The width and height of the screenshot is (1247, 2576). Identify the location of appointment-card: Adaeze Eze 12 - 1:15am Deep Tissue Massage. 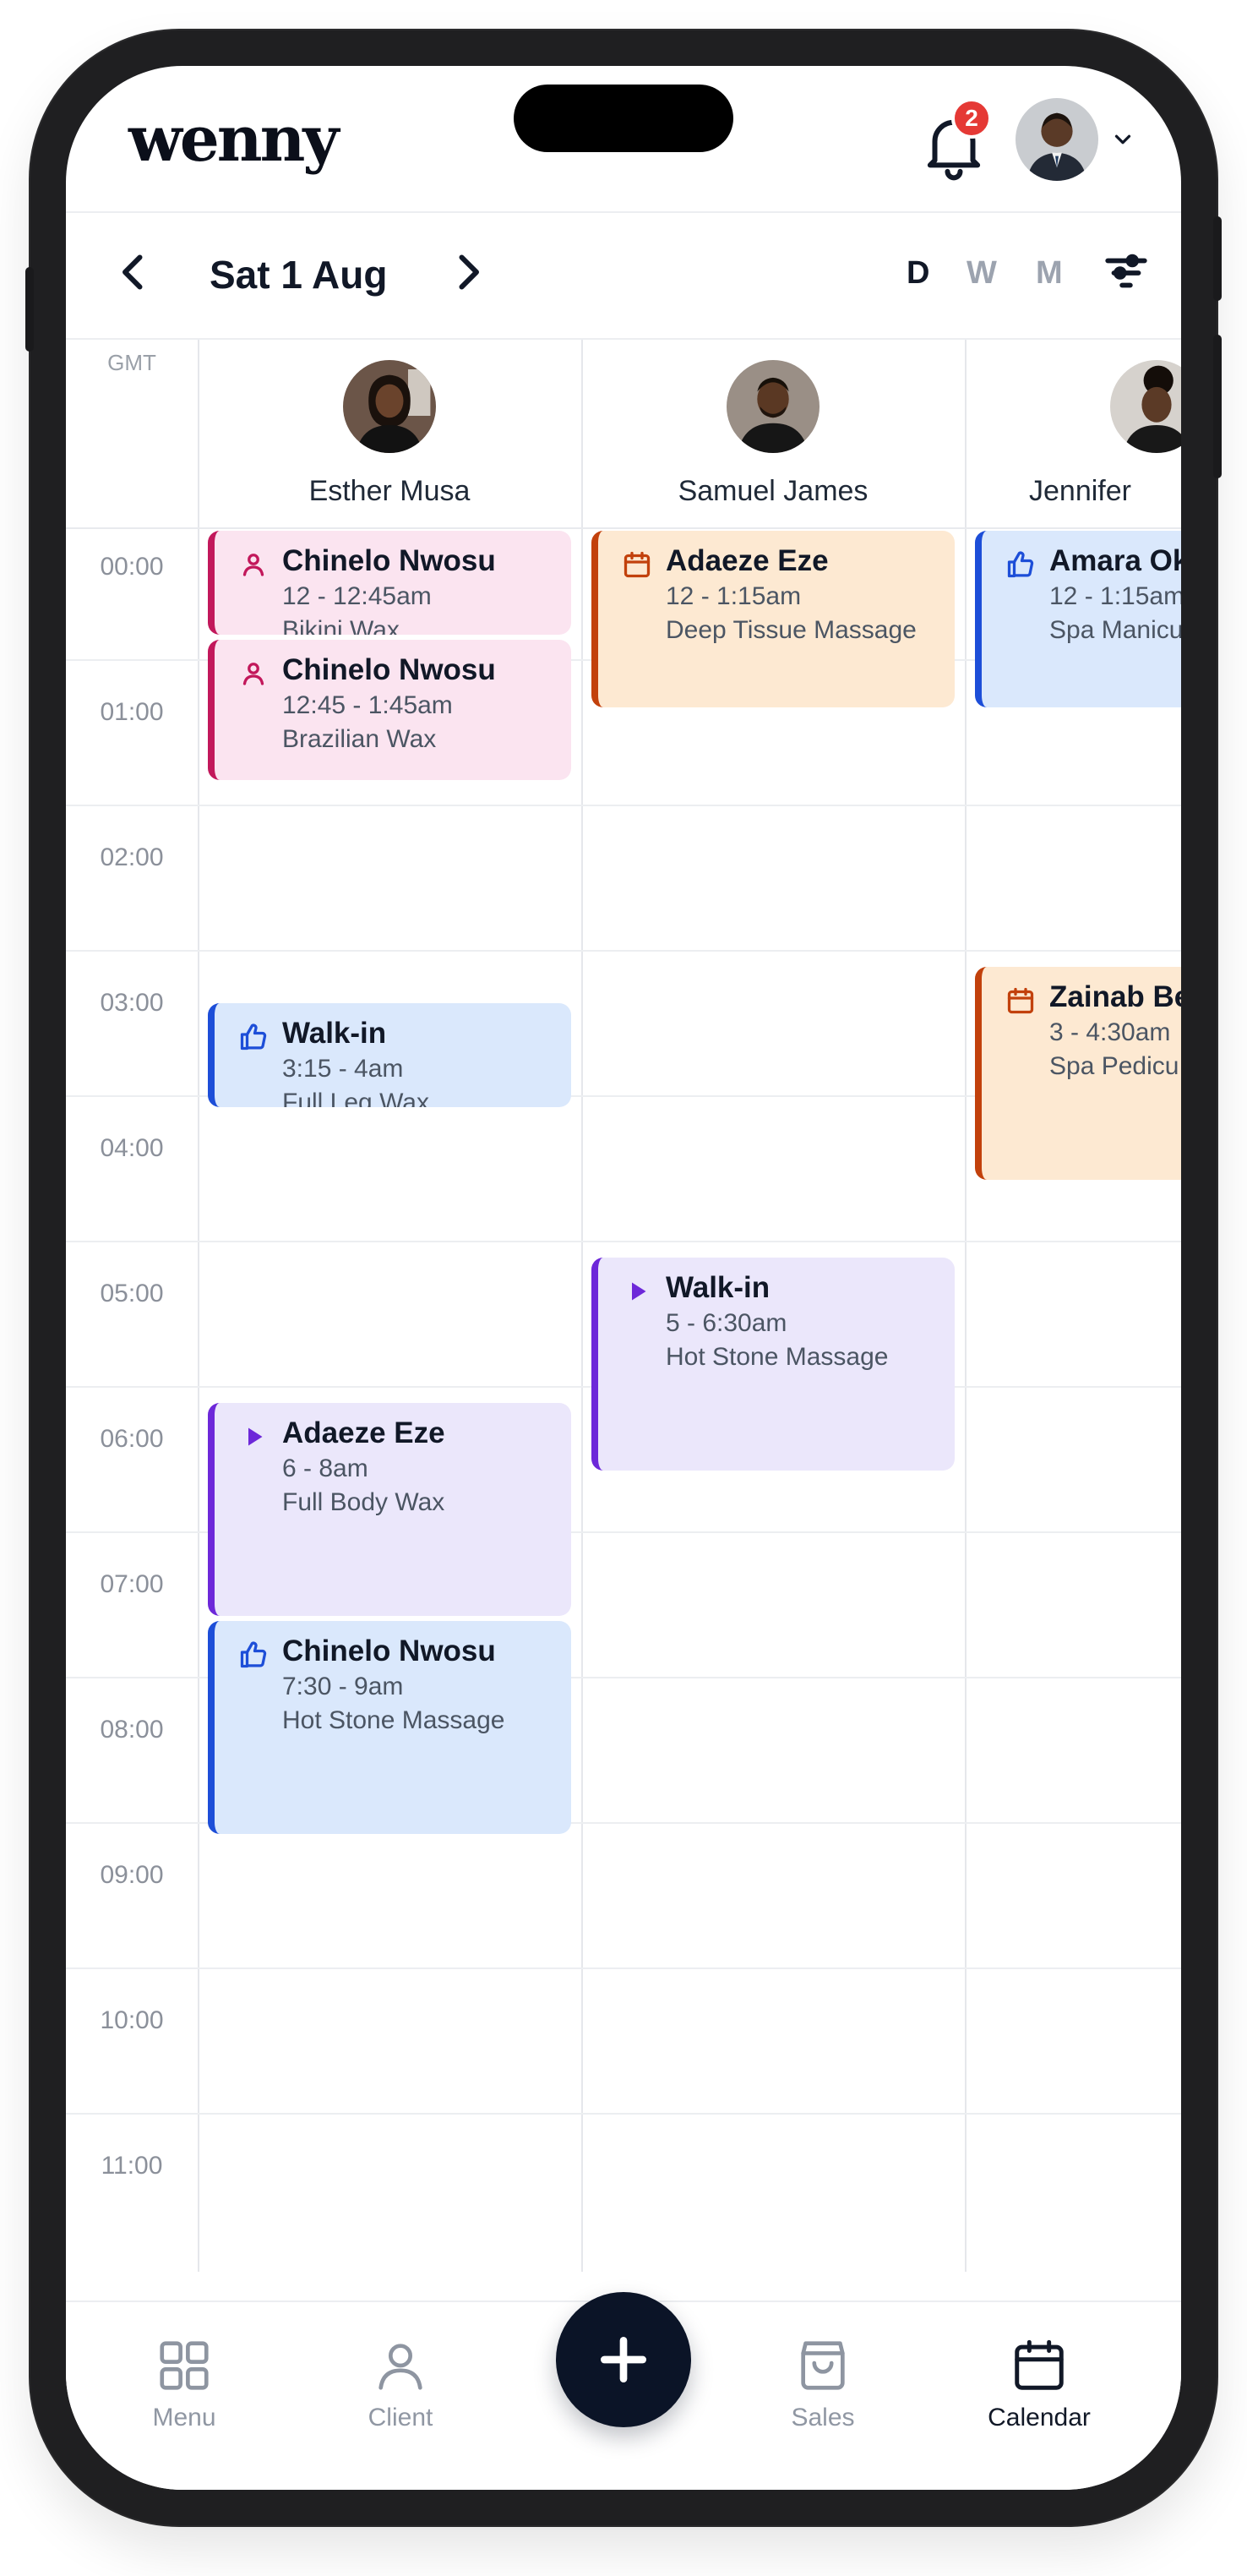
(773, 619).